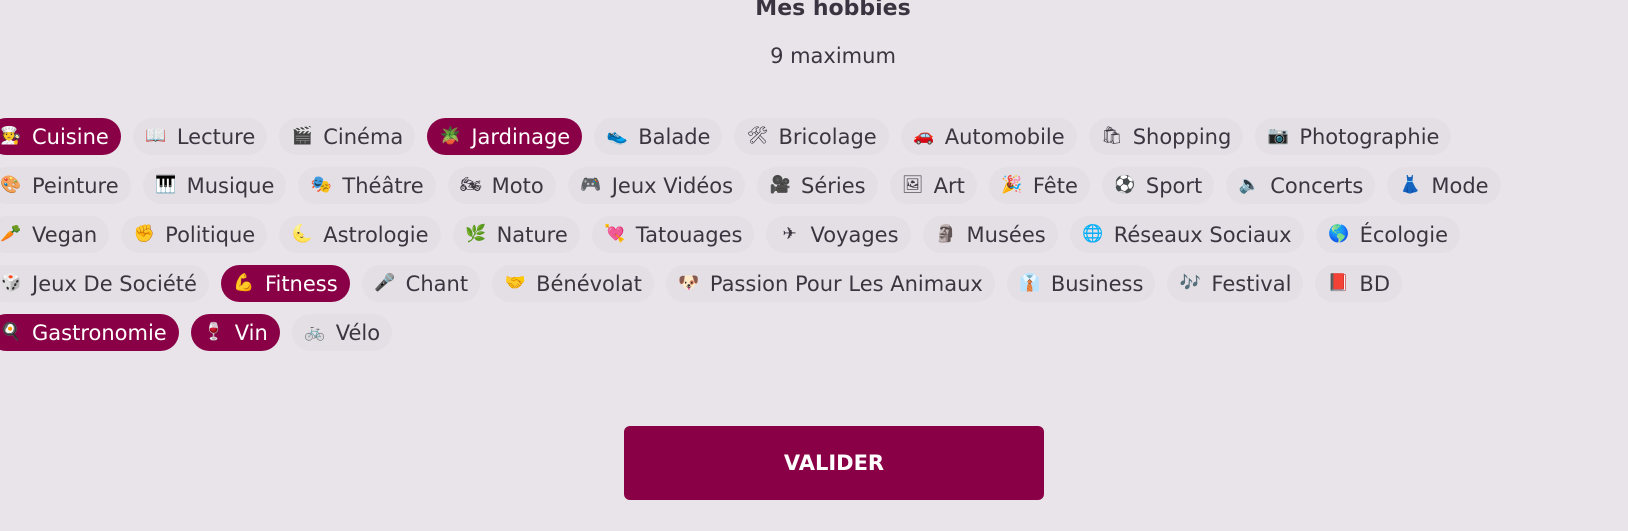 The height and width of the screenshot is (531, 1628). I want to click on hobby-chip-jeux-videos: 🎮 Jeux Vidéos, so click(656, 185).